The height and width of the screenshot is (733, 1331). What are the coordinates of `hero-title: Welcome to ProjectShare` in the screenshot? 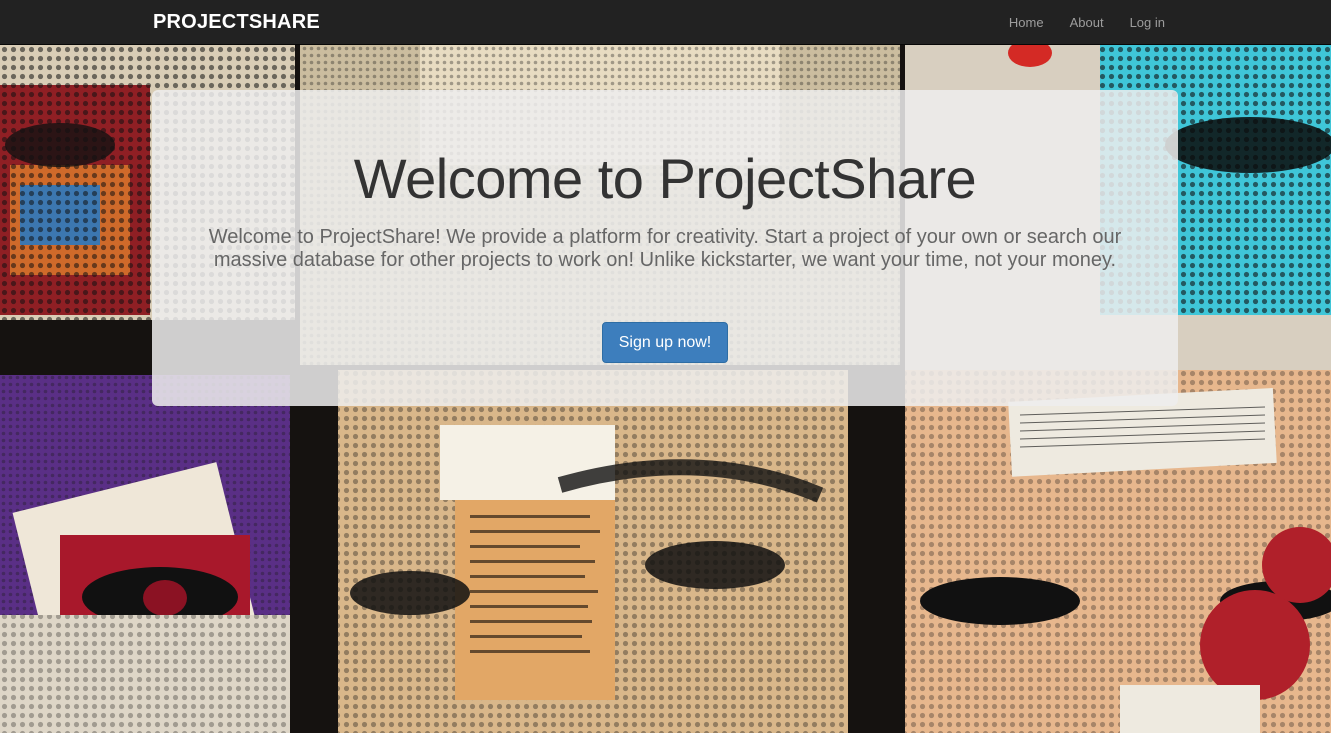 It's located at (665, 178).